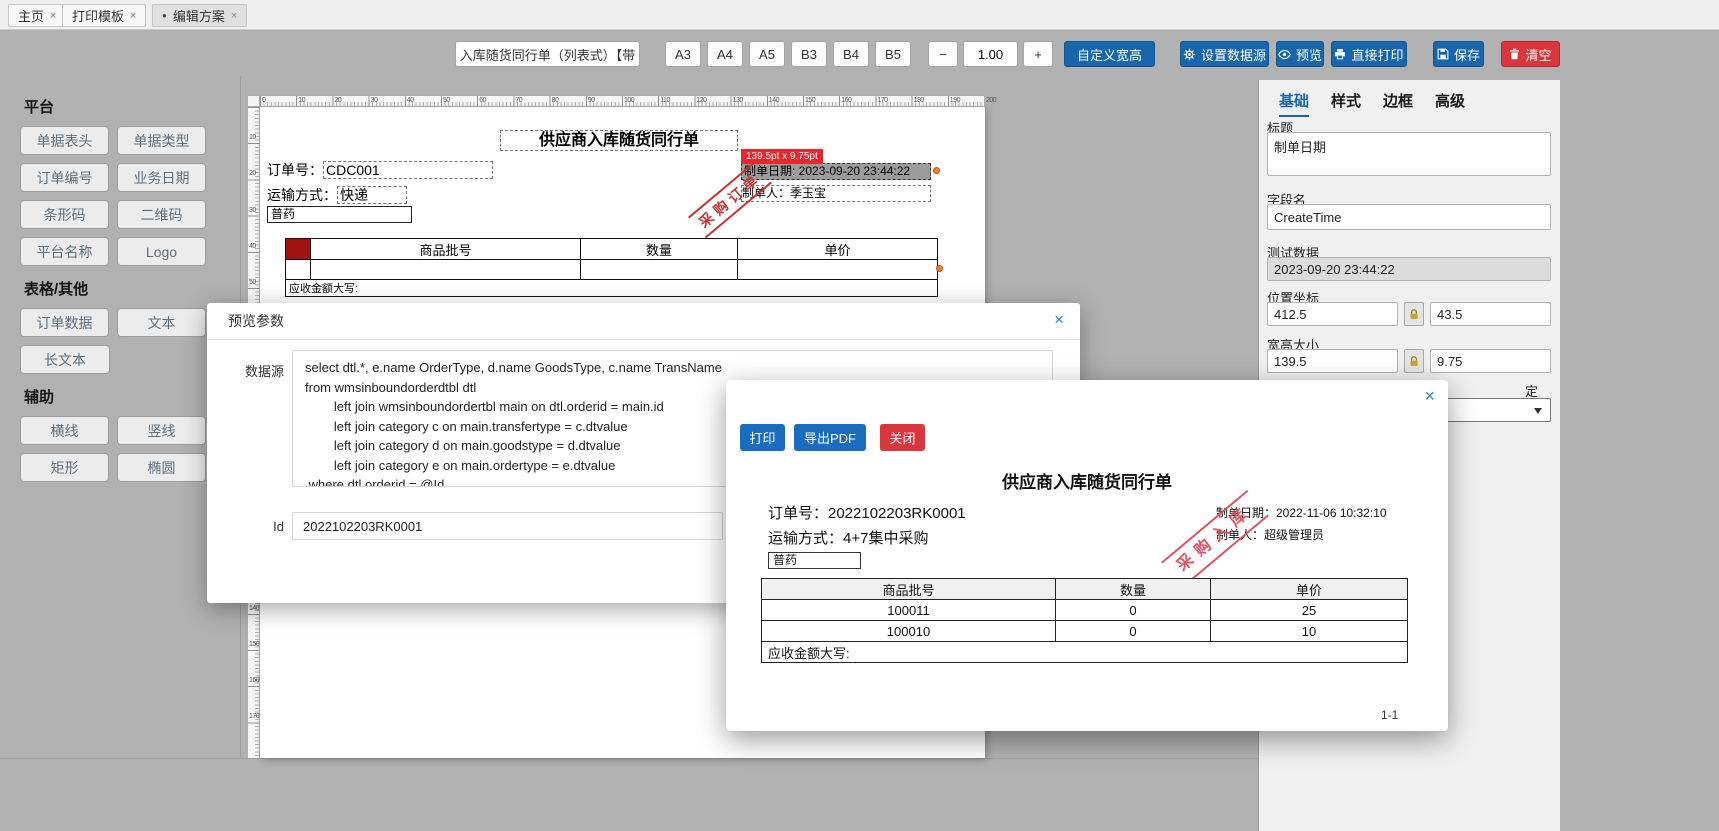  I want to click on id-input, so click(507, 526).